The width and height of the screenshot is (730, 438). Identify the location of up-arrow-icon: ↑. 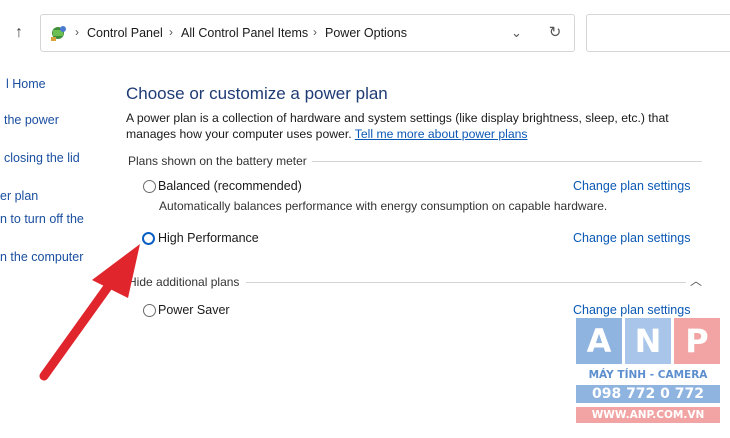
(19, 33).